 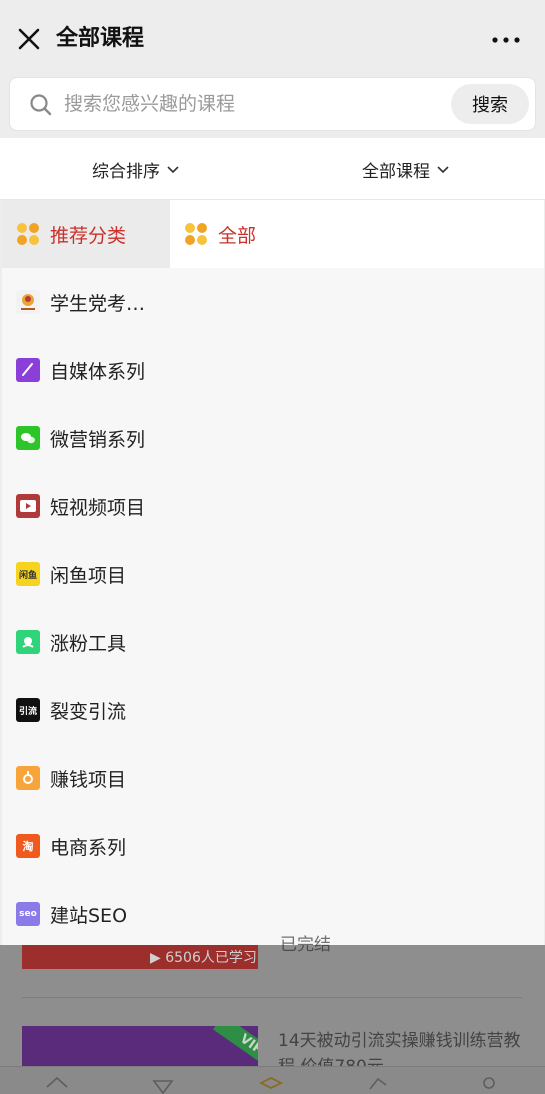 What do you see at coordinates (379, 1084) in the screenshot?
I see `share-icon` at bounding box center [379, 1084].